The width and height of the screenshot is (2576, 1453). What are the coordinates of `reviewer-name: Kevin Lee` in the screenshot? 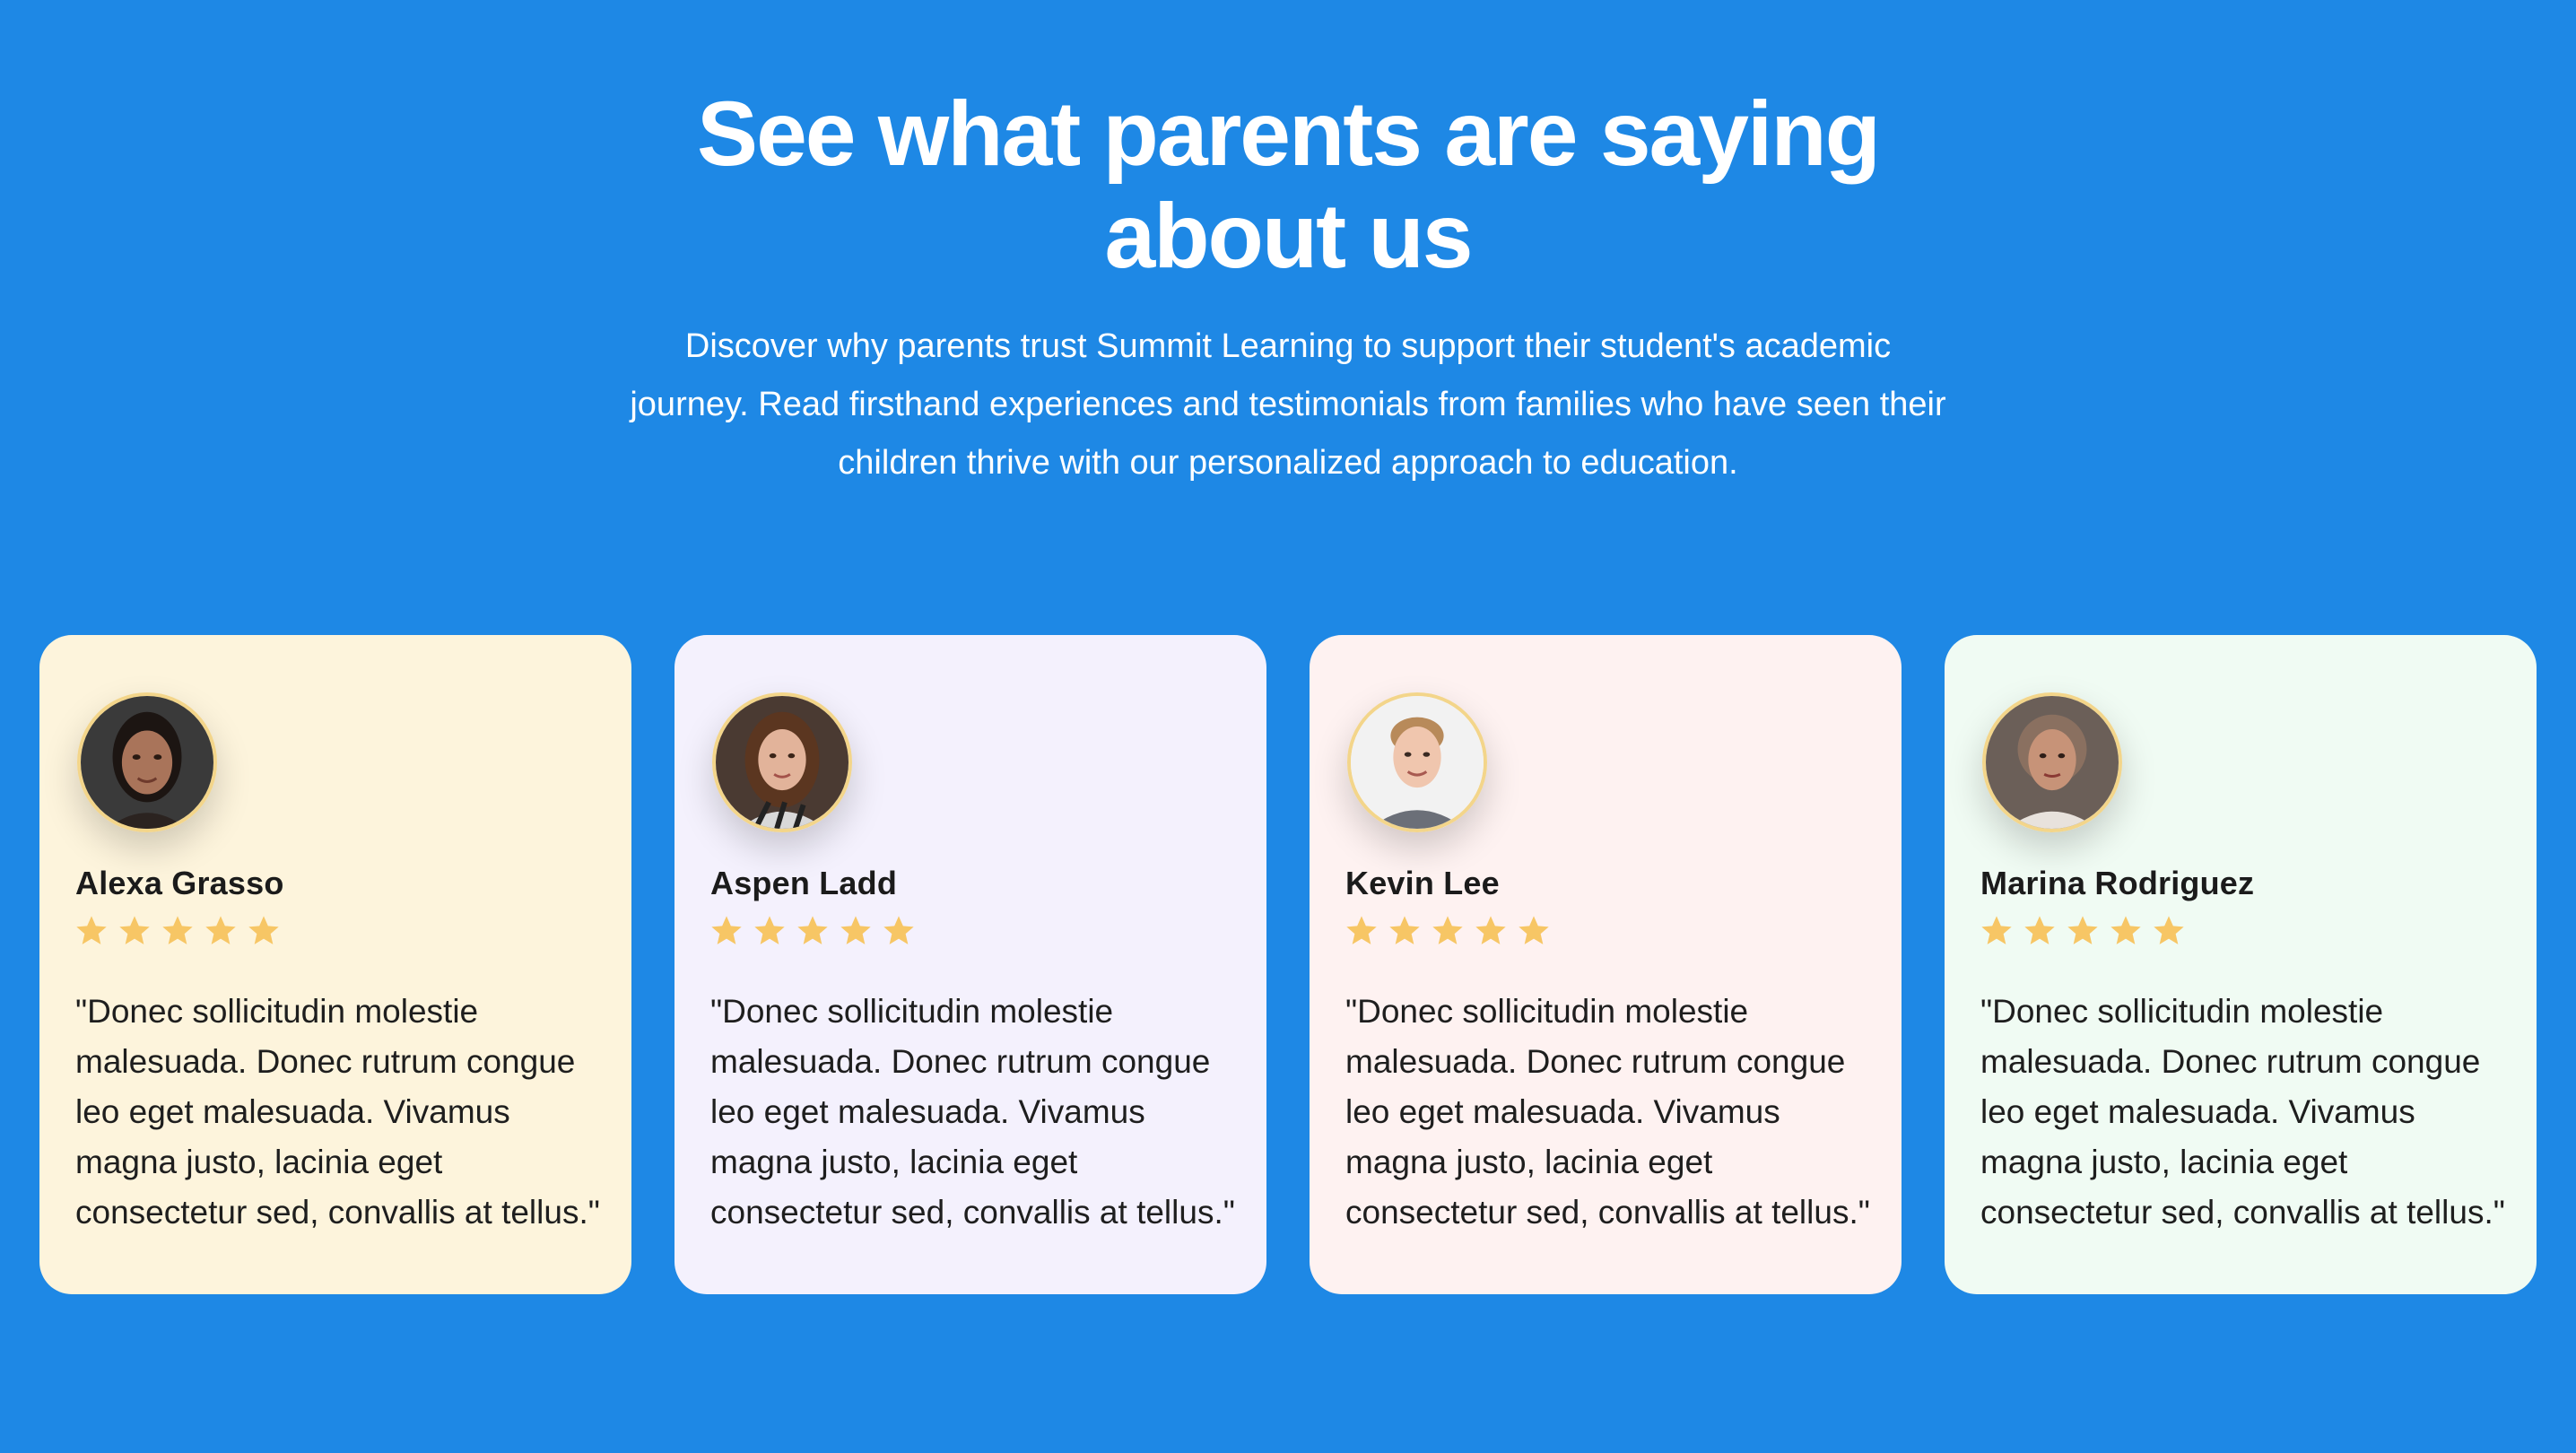 It's located at (1422, 883).